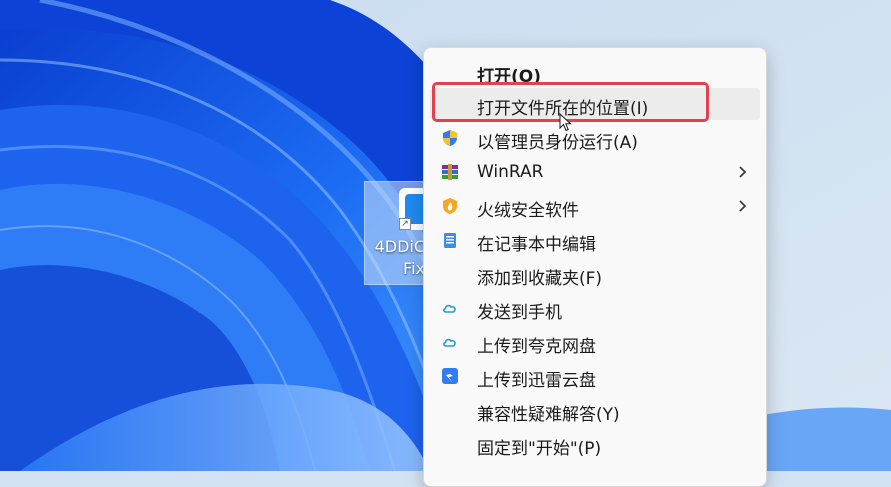 The image size is (891, 487). What do you see at coordinates (519, 313) in the screenshot?
I see `menu-item-label: 发送到手机` at bounding box center [519, 313].